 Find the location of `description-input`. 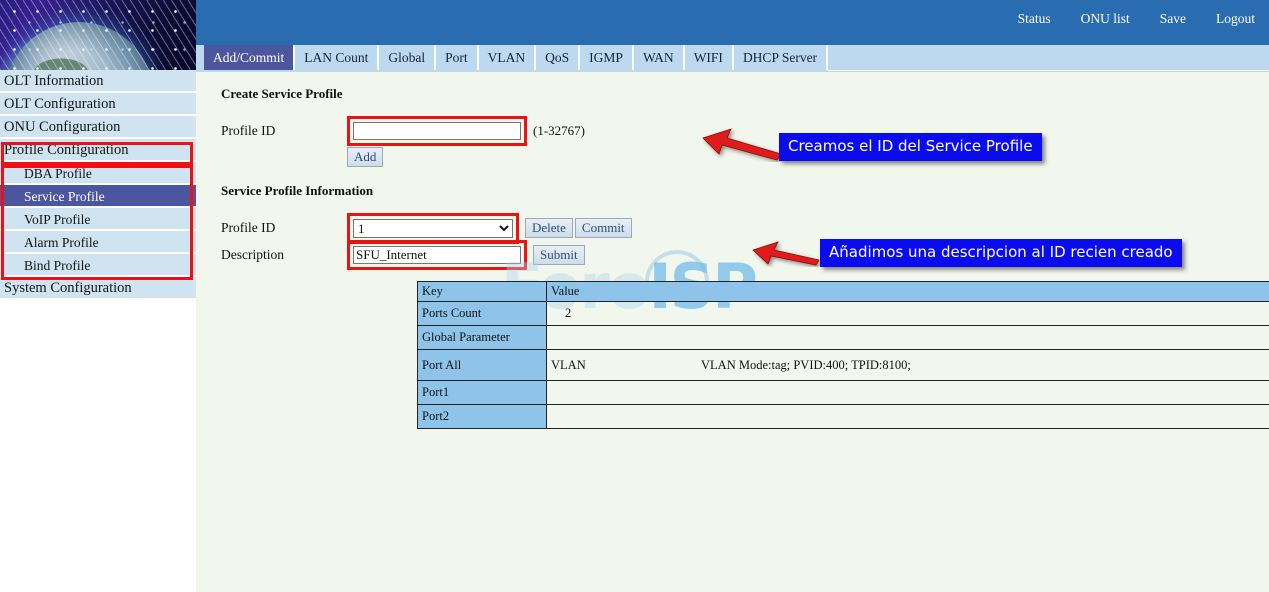

description-input is located at coordinates (437, 255).